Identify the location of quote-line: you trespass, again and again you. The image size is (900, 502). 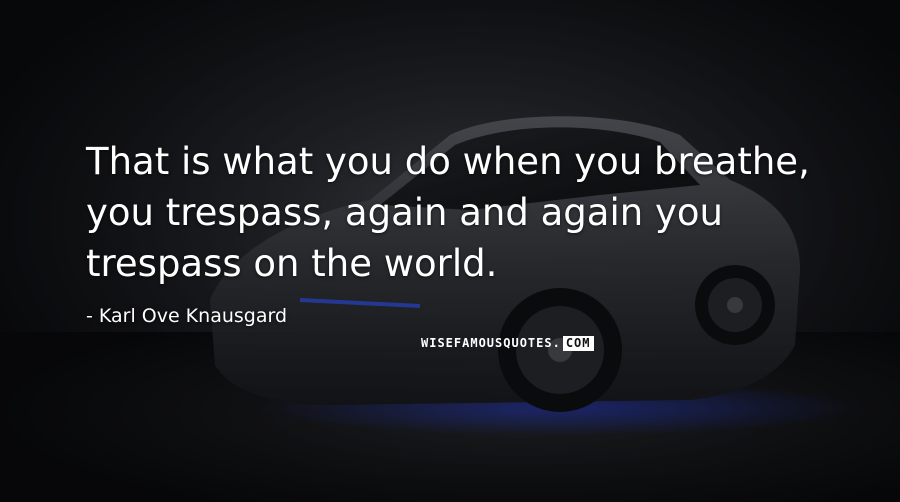
(404, 212).